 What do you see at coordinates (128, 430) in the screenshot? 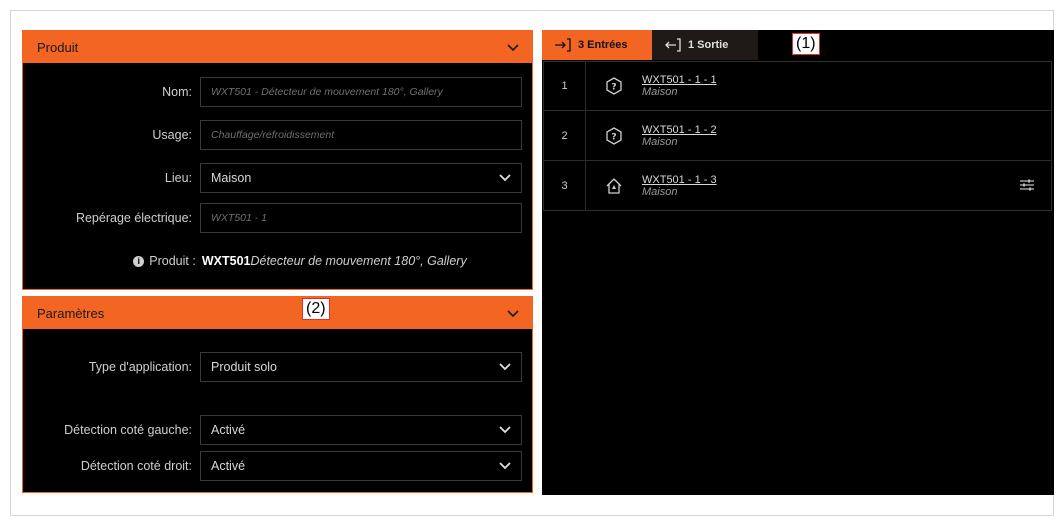
I see `detection-gauche-label: Détection coté gauche:` at bounding box center [128, 430].